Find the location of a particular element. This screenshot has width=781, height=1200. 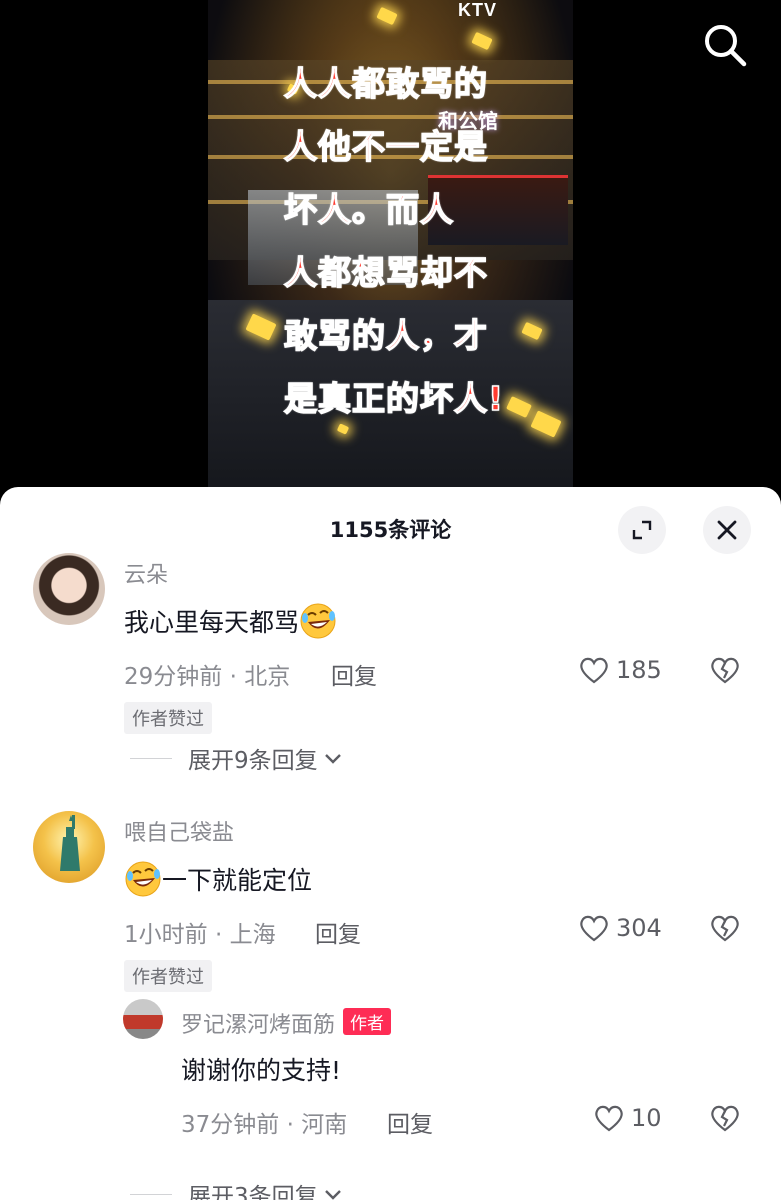

reply-avatar is located at coordinates (143, 1019).